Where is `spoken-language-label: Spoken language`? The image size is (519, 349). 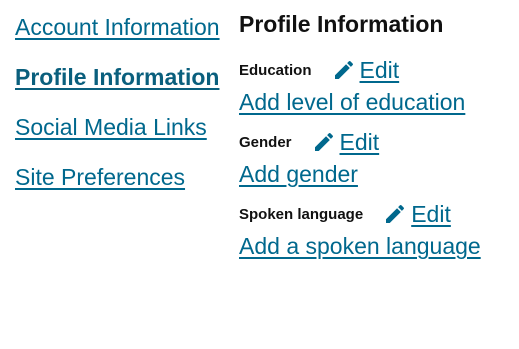 spoken-language-label: Spoken language is located at coordinates (301, 214).